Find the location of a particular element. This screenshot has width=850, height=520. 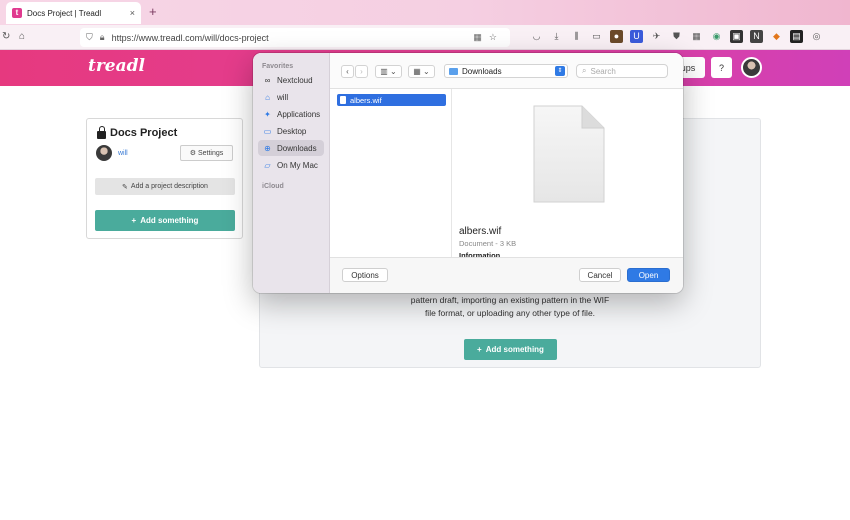

search-icon: ⌕ is located at coordinates (584, 70).